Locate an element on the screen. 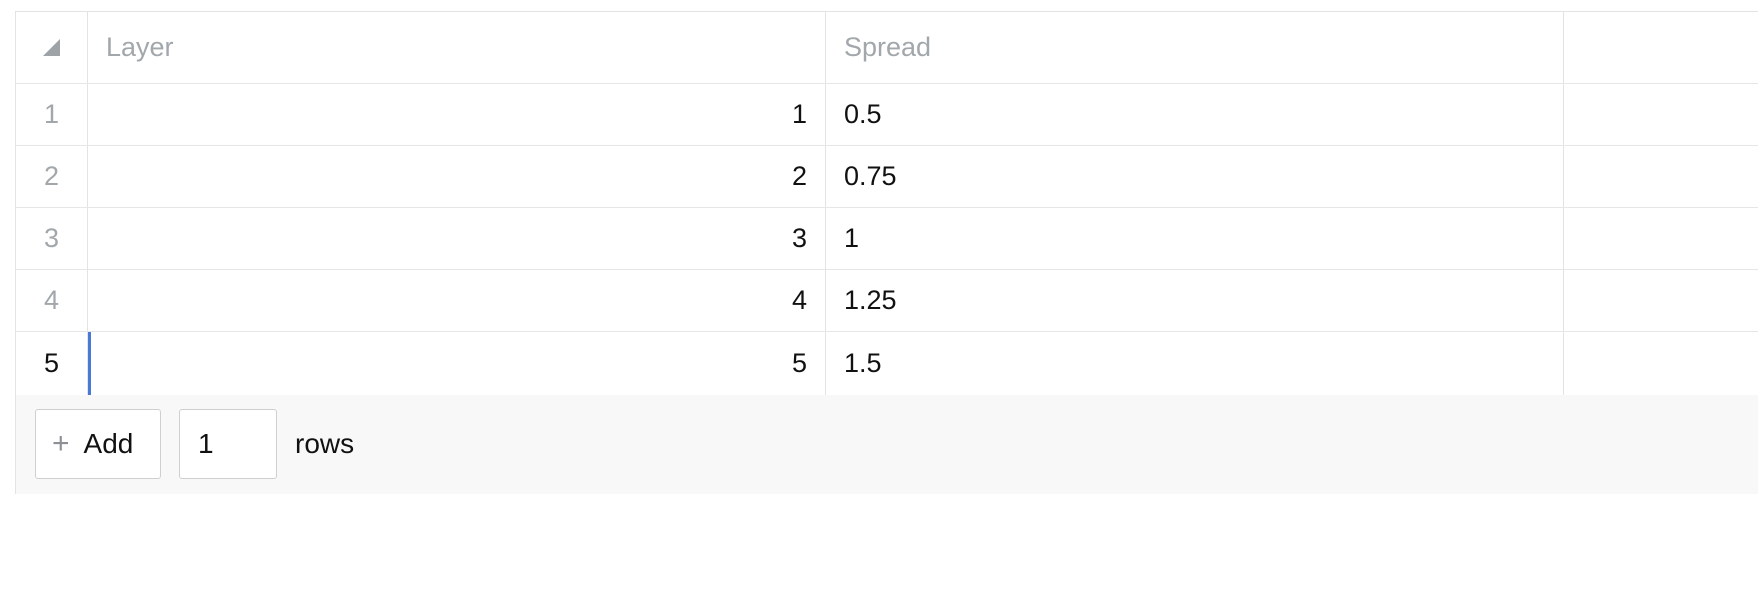 This screenshot has height=608, width=1758. select-all-corner is located at coordinates (52, 47).